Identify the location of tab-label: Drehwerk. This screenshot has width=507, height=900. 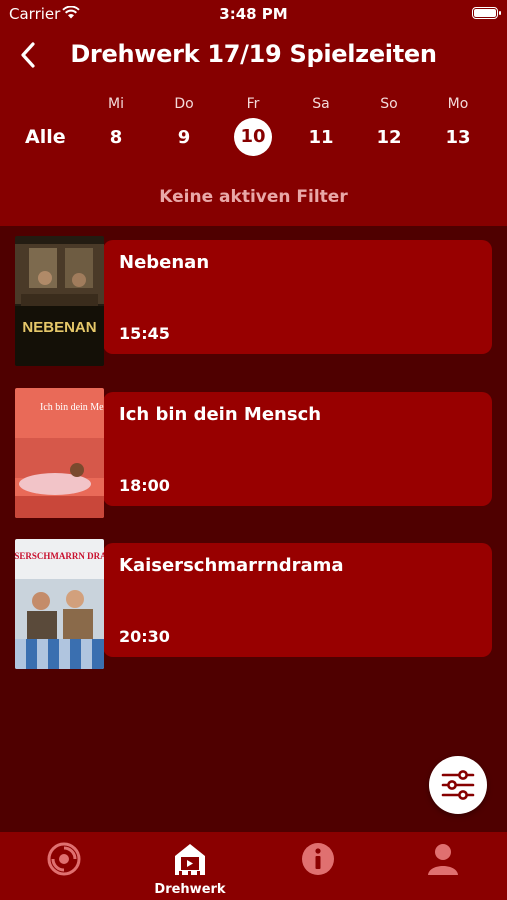
(190, 889).